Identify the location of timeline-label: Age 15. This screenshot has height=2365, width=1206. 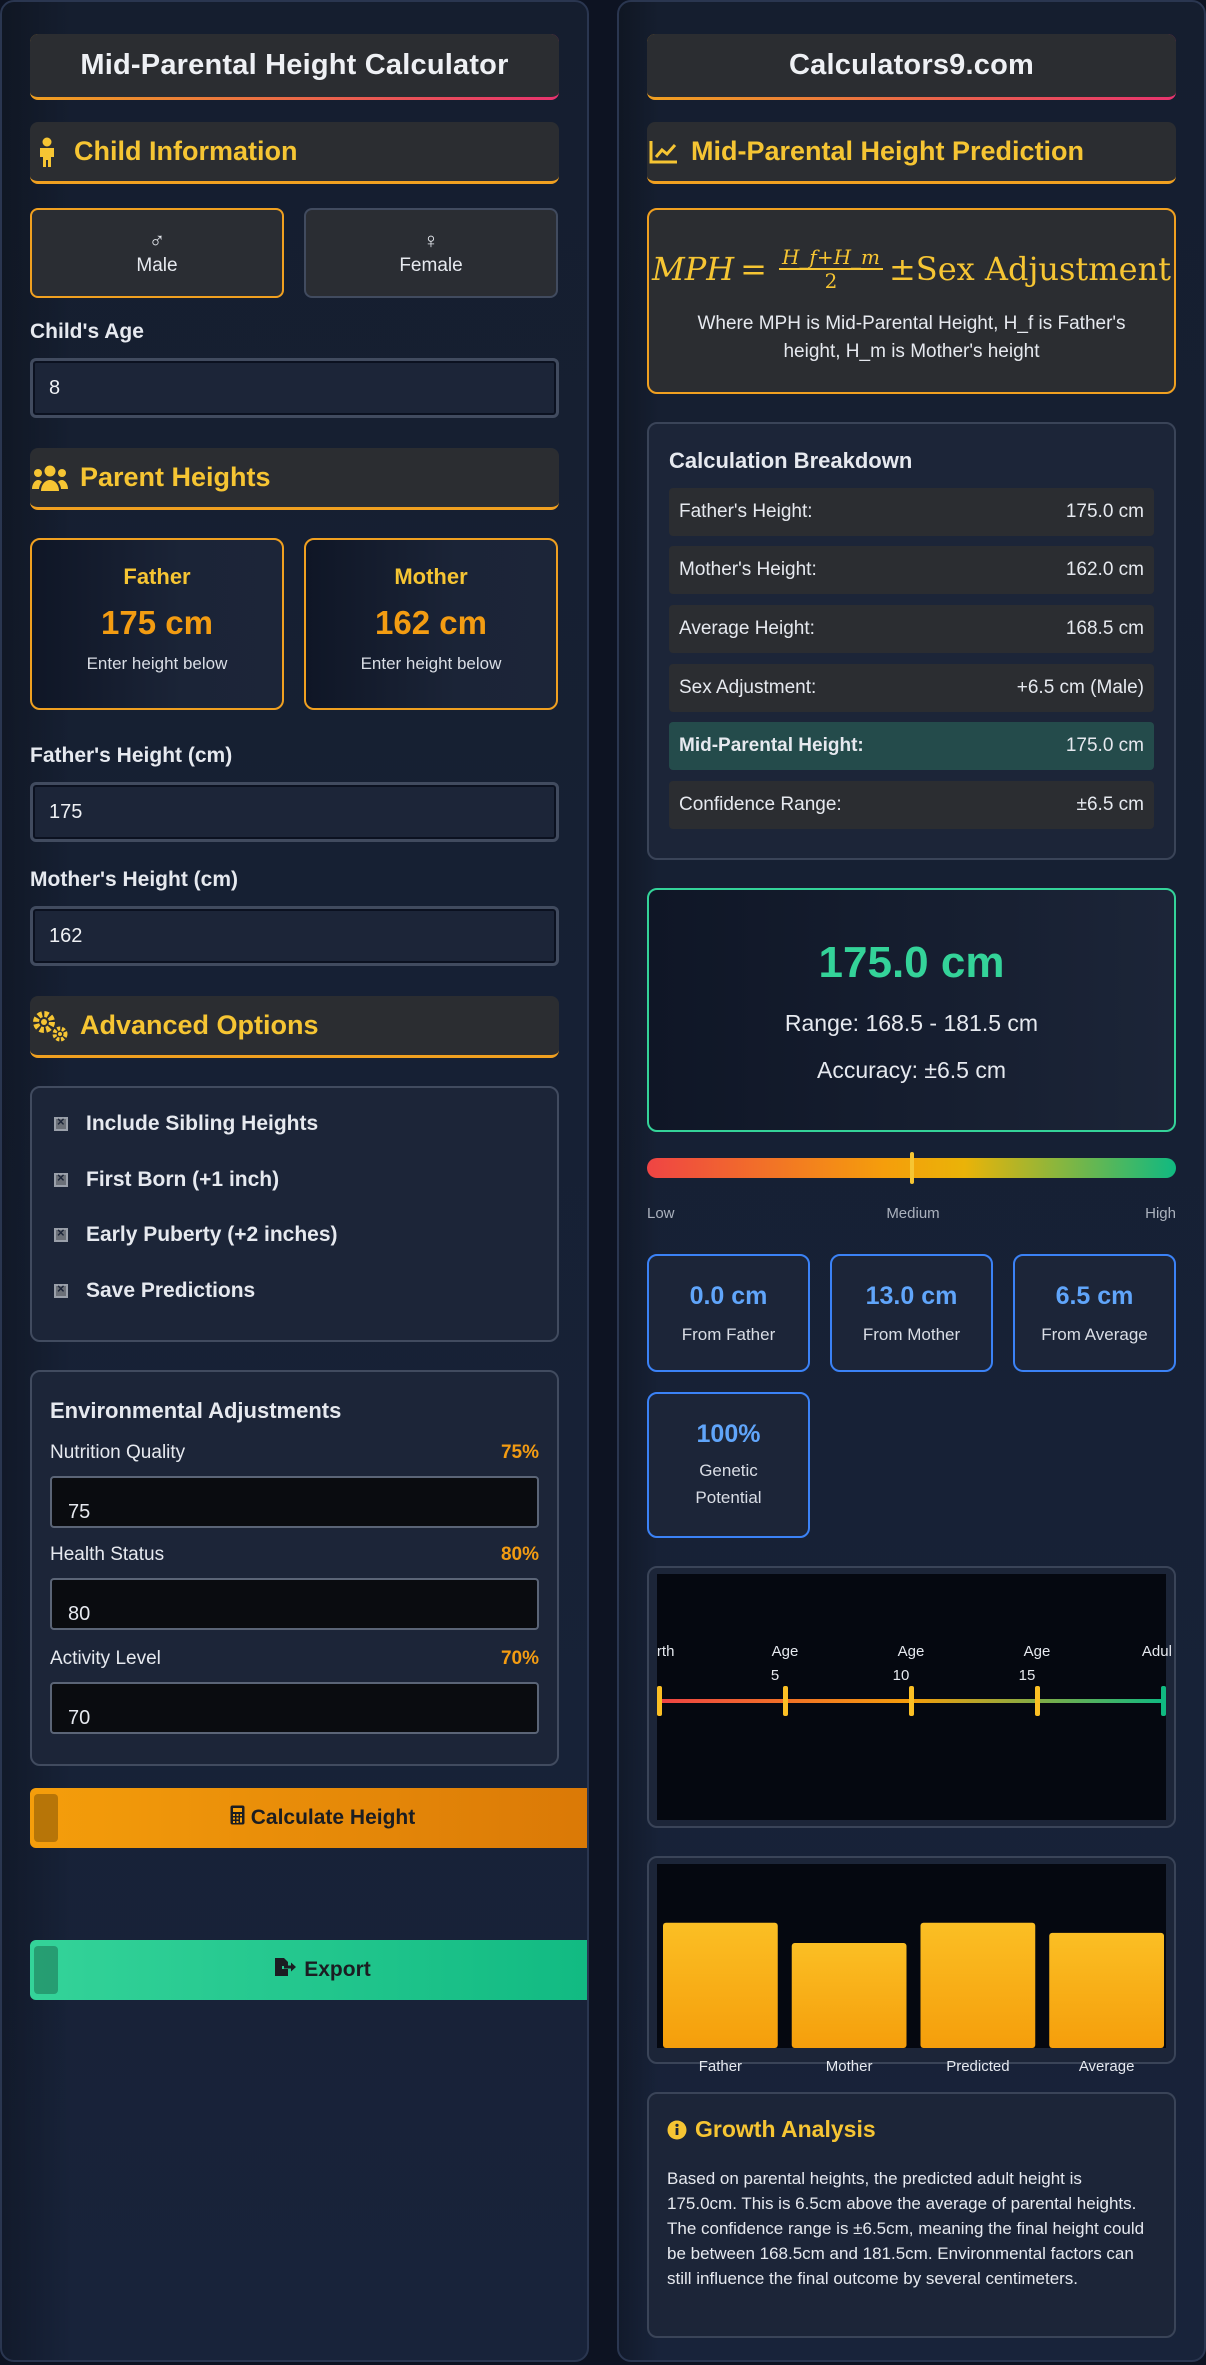
(1035, 1663).